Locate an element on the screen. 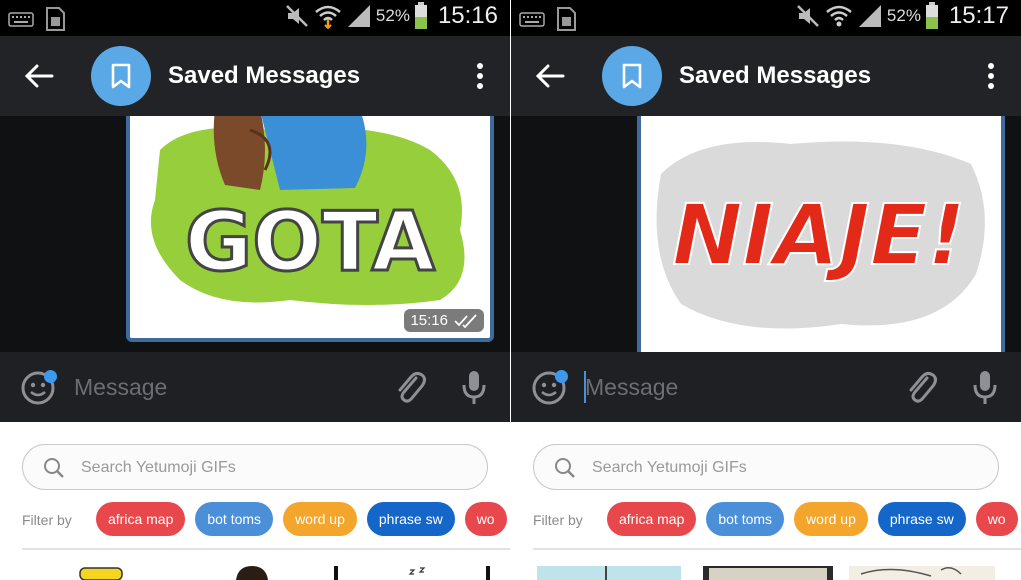  double-check-icon is located at coordinates (465, 320).